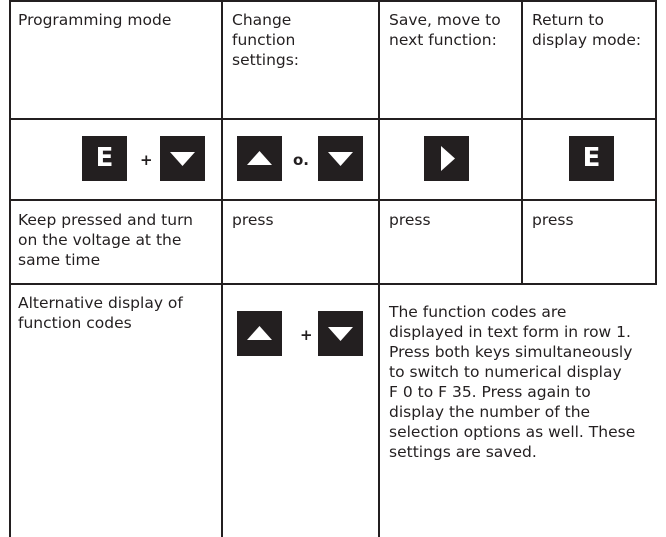  I want to click on right-arrow-glyph, so click(448, 158).